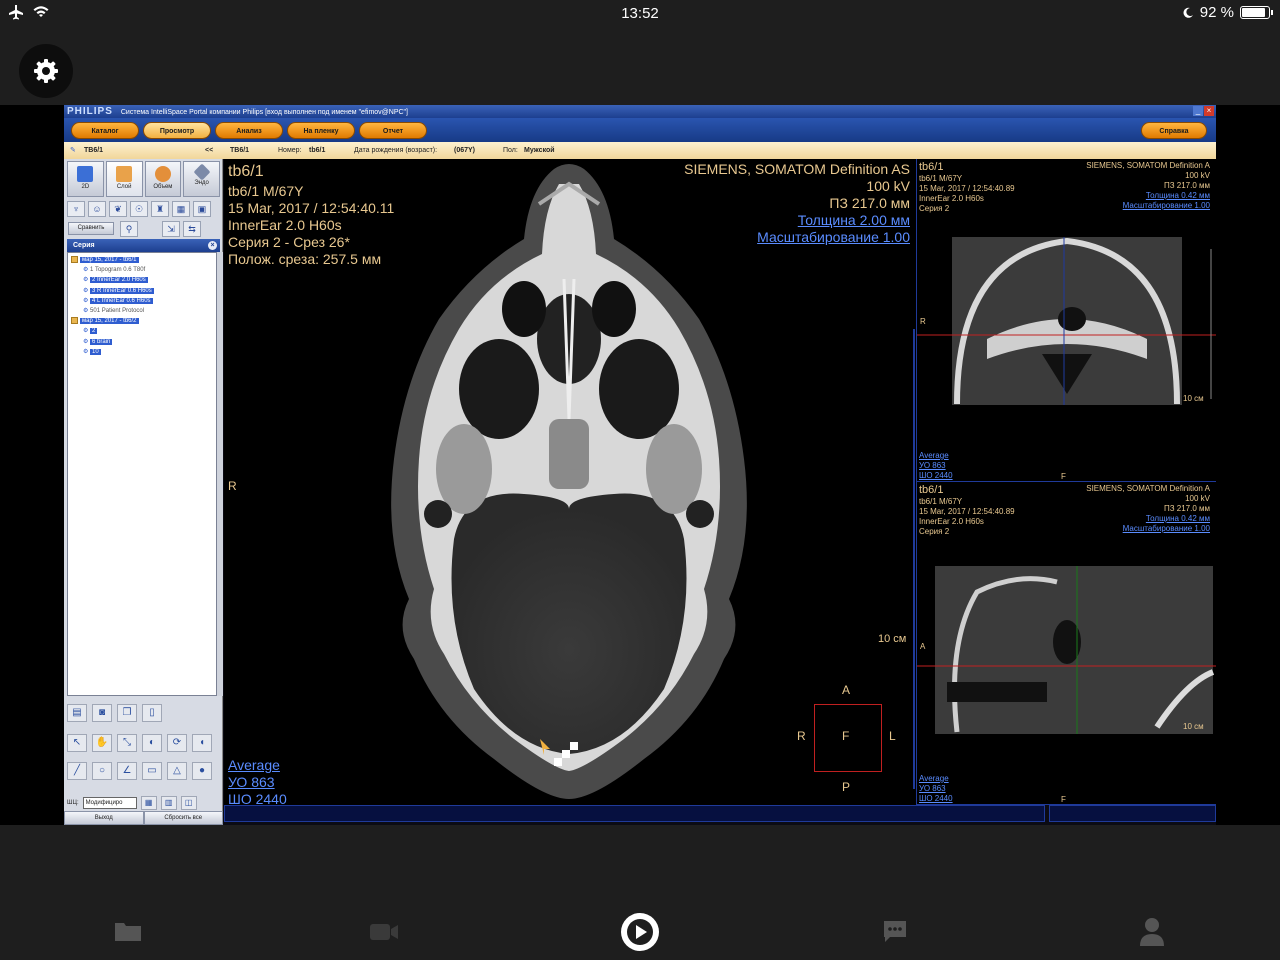 The width and height of the screenshot is (1280, 960). Describe the element at coordinates (109, 803) in the screenshot. I see `wl-preset-select: Модифициро` at that location.